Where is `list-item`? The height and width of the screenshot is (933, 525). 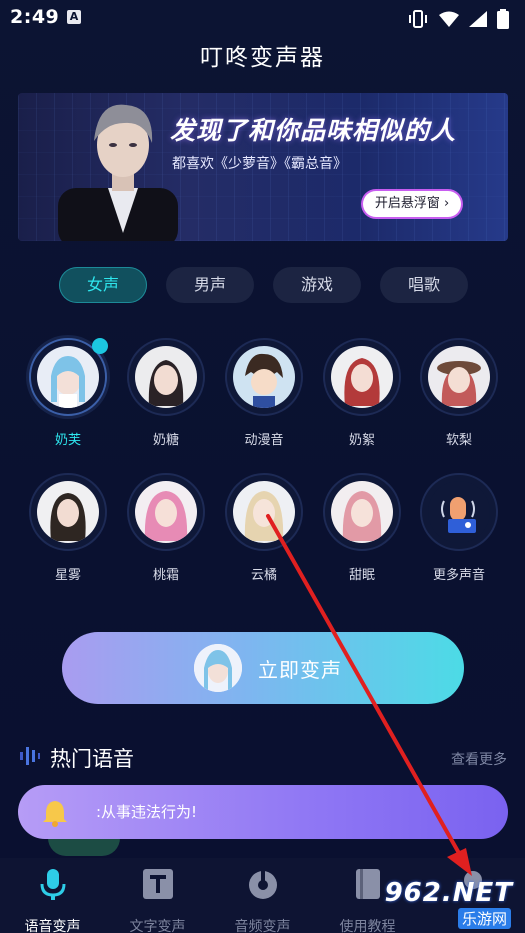 list-item is located at coordinates (84, 847).